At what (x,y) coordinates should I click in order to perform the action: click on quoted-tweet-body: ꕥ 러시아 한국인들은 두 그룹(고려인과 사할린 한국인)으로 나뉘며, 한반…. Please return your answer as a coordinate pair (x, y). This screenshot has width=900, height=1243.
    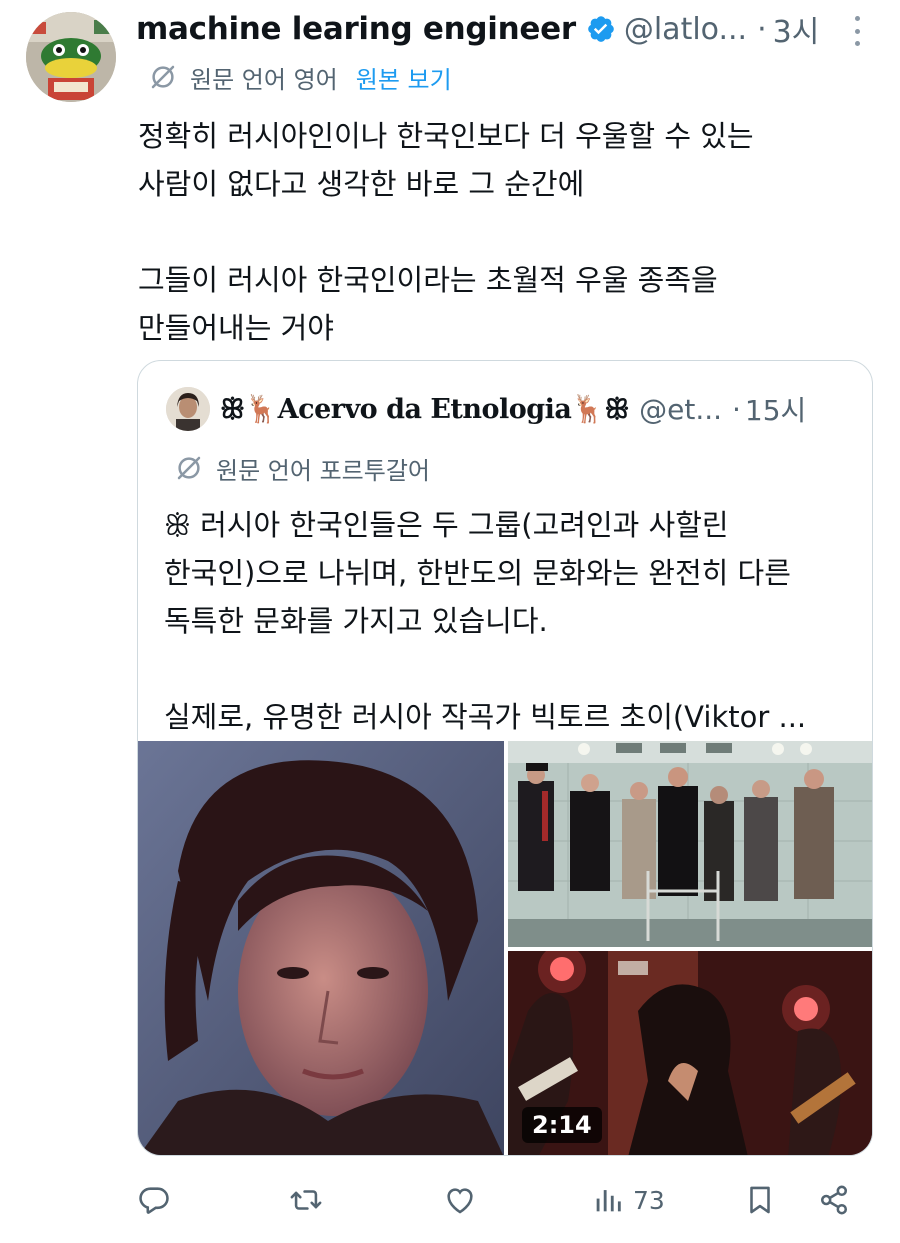
    Looking at the image, I should click on (509, 621).